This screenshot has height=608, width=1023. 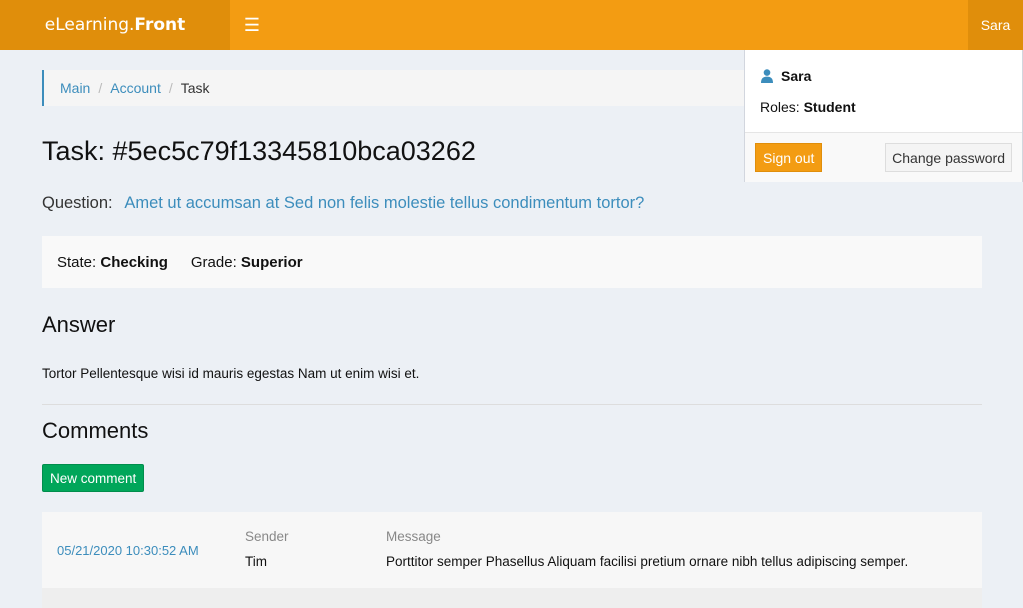 I want to click on user-menu-name-row: Sara, so click(x=786, y=76).